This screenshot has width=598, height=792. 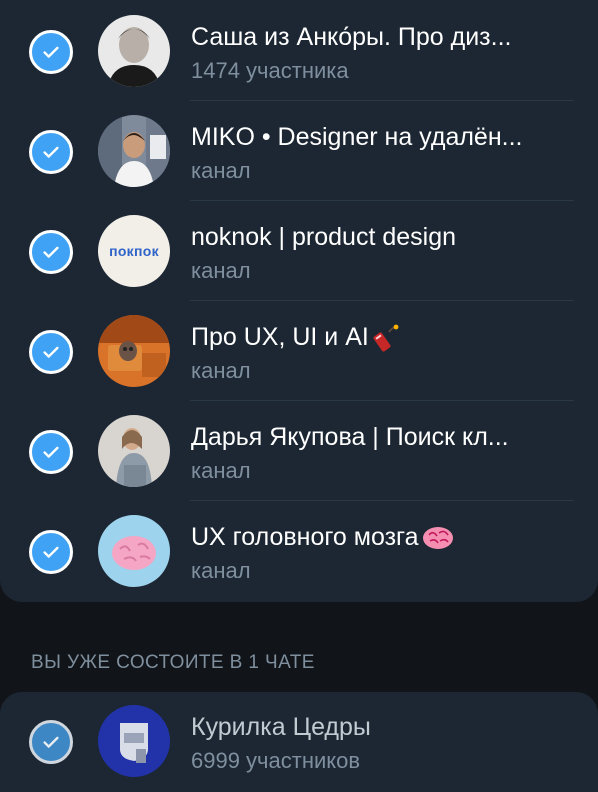 What do you see at coordinates (173, 662) in the screenshot?
I see `section-header: ВЫ УЖЕ СОСТОИТЕ В 1 ЧАТЕ` at bounding box center [173, 662].